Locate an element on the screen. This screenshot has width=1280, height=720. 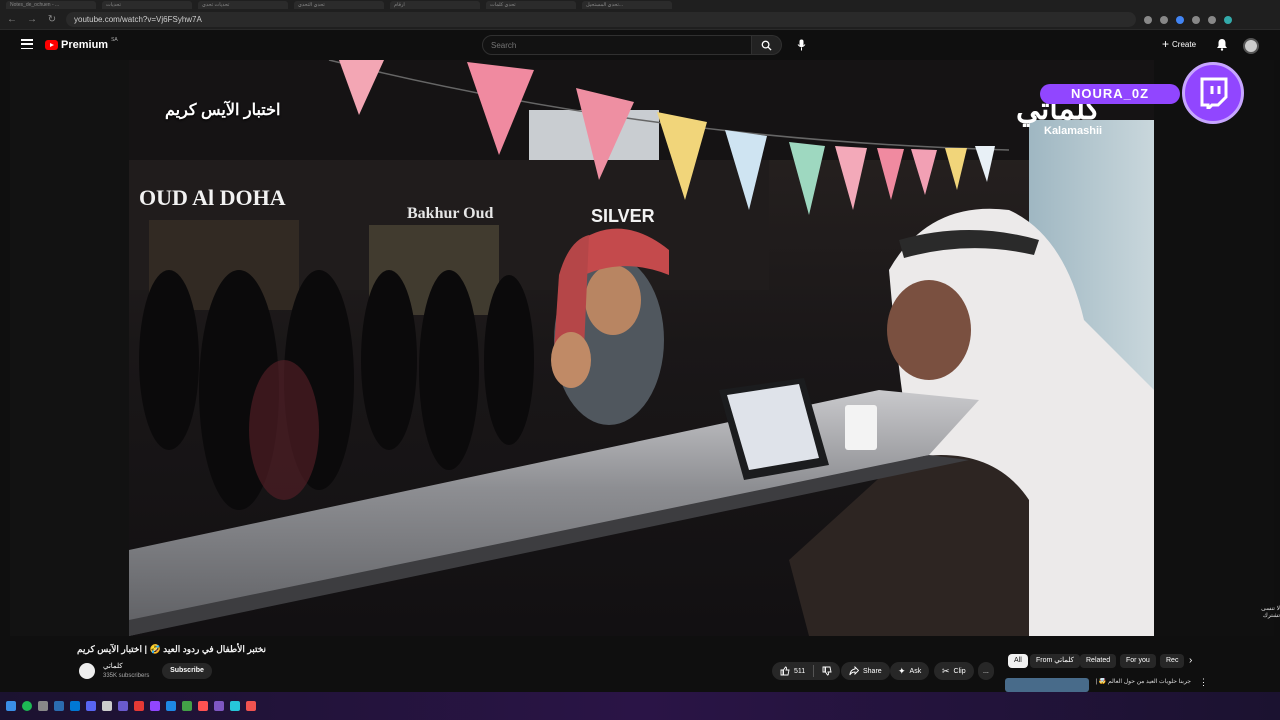
profile-icon is located at coordinates (1228, 19).